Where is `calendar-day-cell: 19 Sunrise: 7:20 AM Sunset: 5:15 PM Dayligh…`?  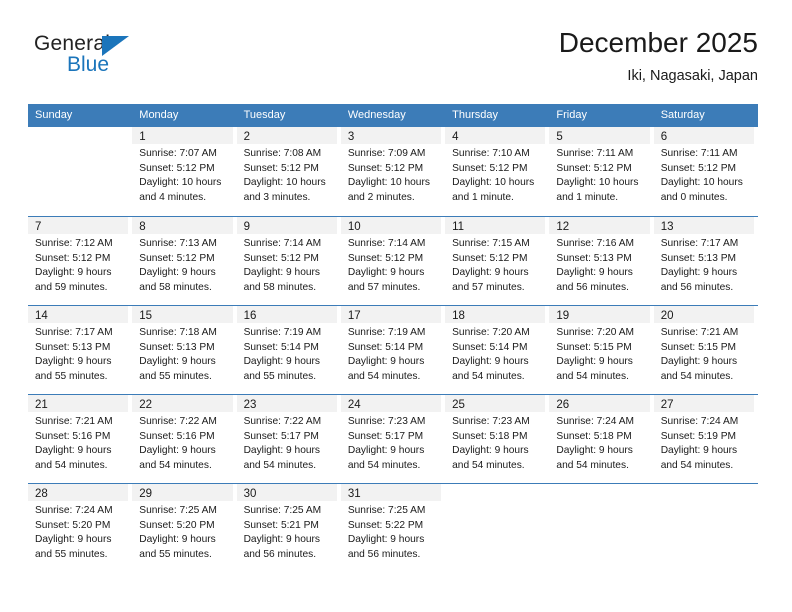 calendar-day-cell: 19 Sunrise: 7:20 AM Sunset: 5:15 PM Dayligh… is located at coordinates (601, 350).